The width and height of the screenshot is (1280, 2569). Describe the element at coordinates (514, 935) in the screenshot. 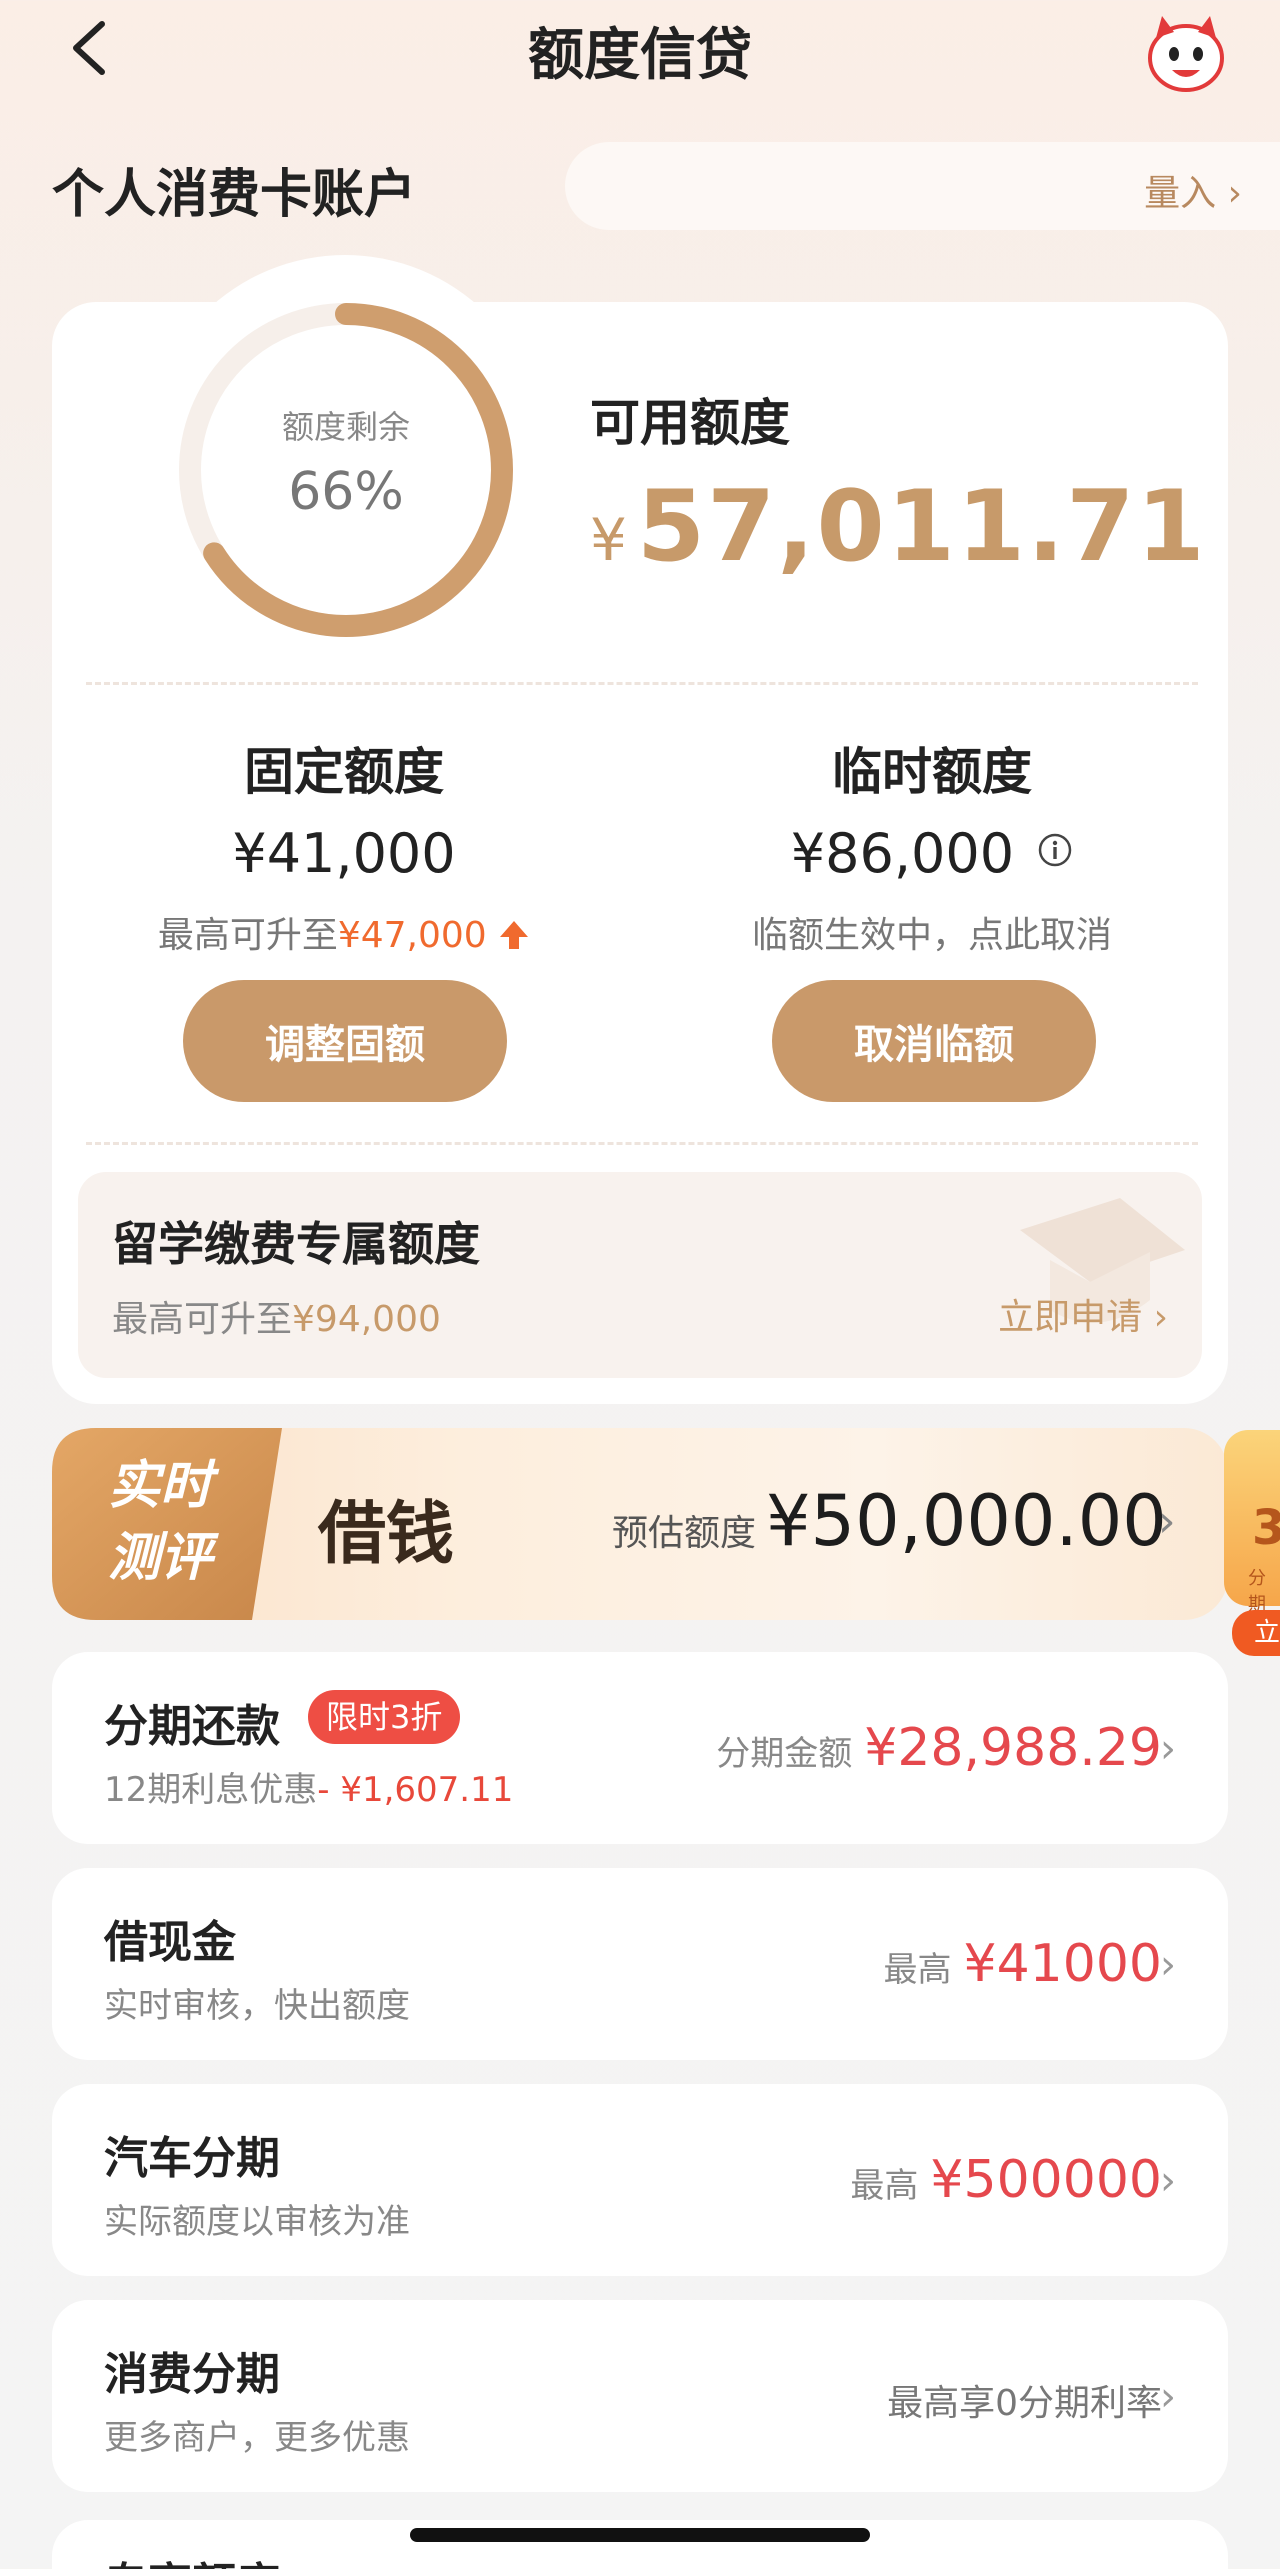

I see `arrow-up-icon` at that location.